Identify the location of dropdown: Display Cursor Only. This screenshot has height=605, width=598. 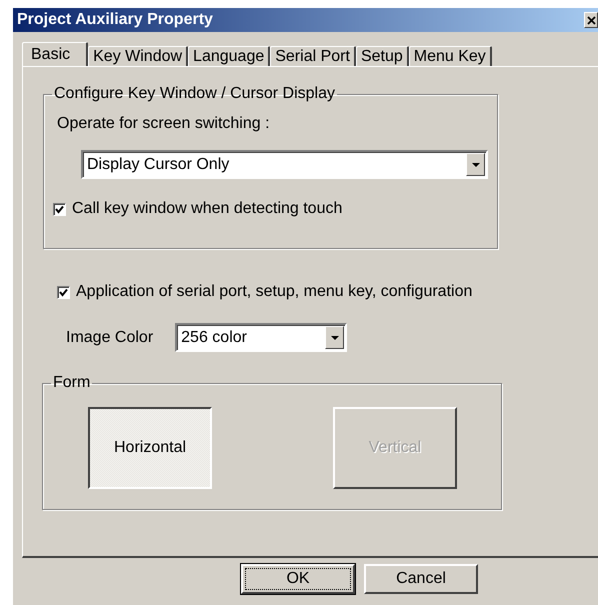
(284, 164).